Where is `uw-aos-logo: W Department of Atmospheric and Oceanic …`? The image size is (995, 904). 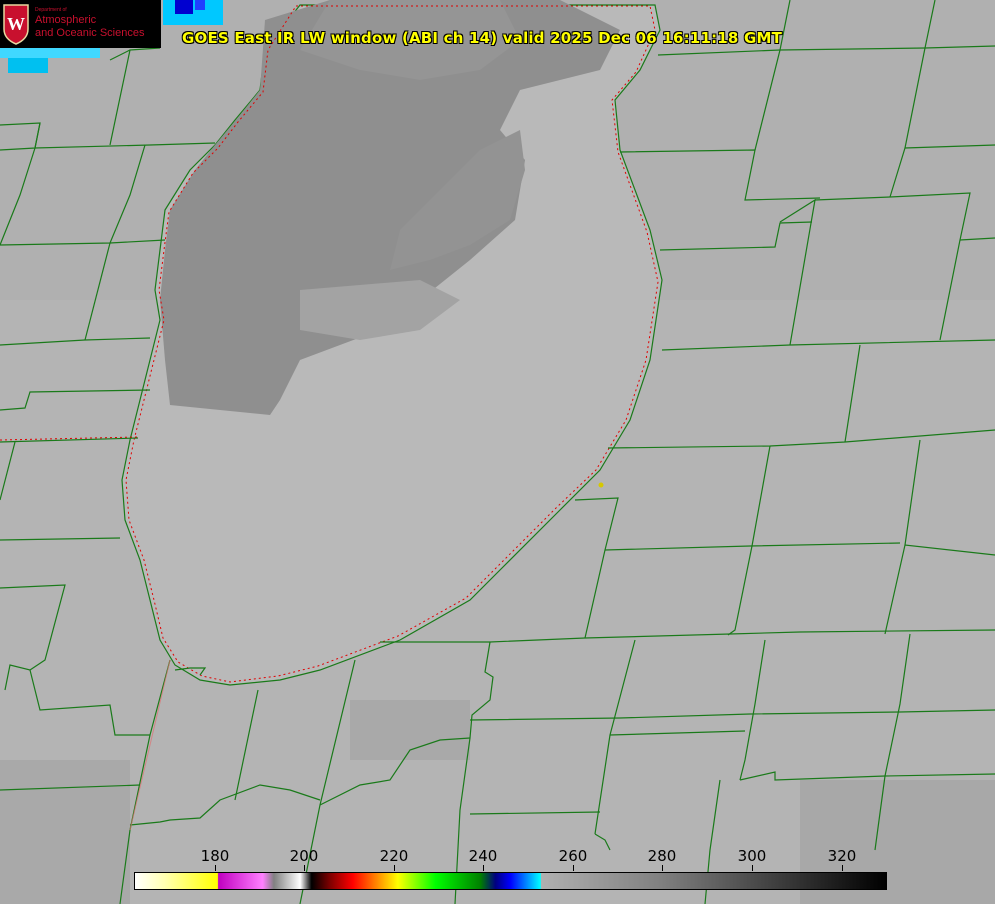
uw-aos-logo: W Department of Atmospheric and Oceanic … is located at coordinates (80, 24).